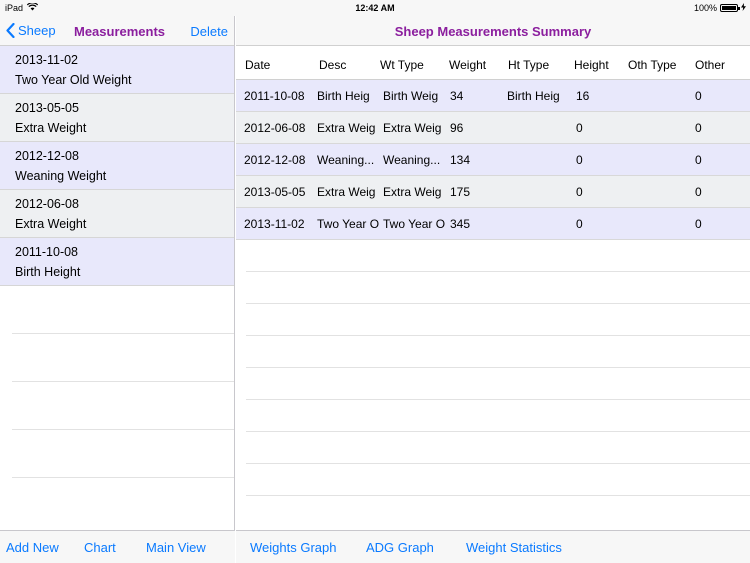  I want to click on master-title: Measurements, so click(120, 31).